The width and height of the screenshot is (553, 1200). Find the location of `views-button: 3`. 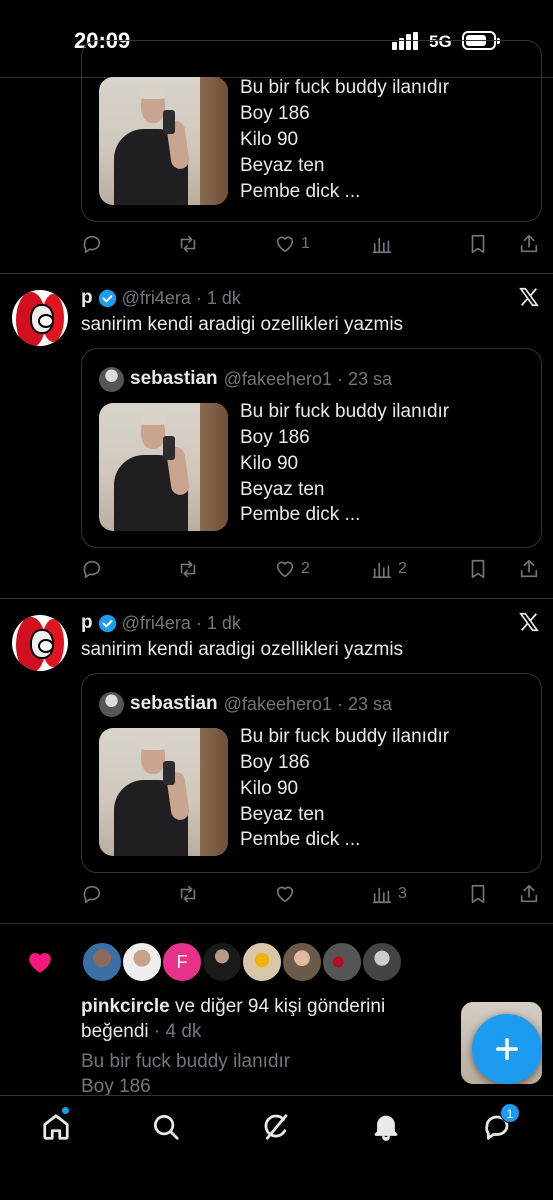

views-button: 3 is located at coordinates (389, 894).